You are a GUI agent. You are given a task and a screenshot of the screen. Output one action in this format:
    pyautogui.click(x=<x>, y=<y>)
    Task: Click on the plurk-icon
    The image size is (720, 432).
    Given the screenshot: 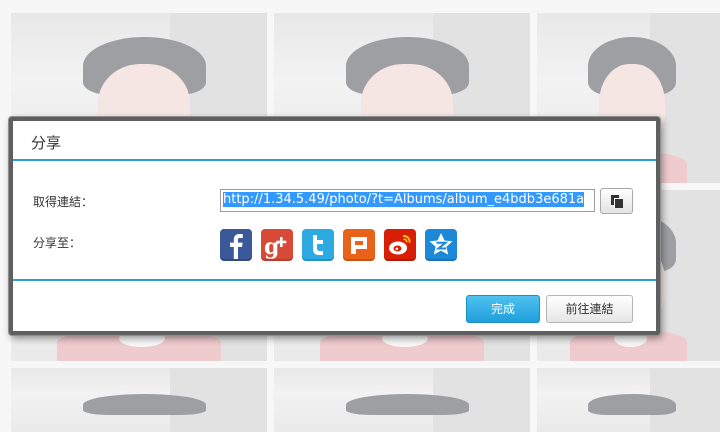 What is the action you would take?
    pyautogui.click(x=359, y=245)
    